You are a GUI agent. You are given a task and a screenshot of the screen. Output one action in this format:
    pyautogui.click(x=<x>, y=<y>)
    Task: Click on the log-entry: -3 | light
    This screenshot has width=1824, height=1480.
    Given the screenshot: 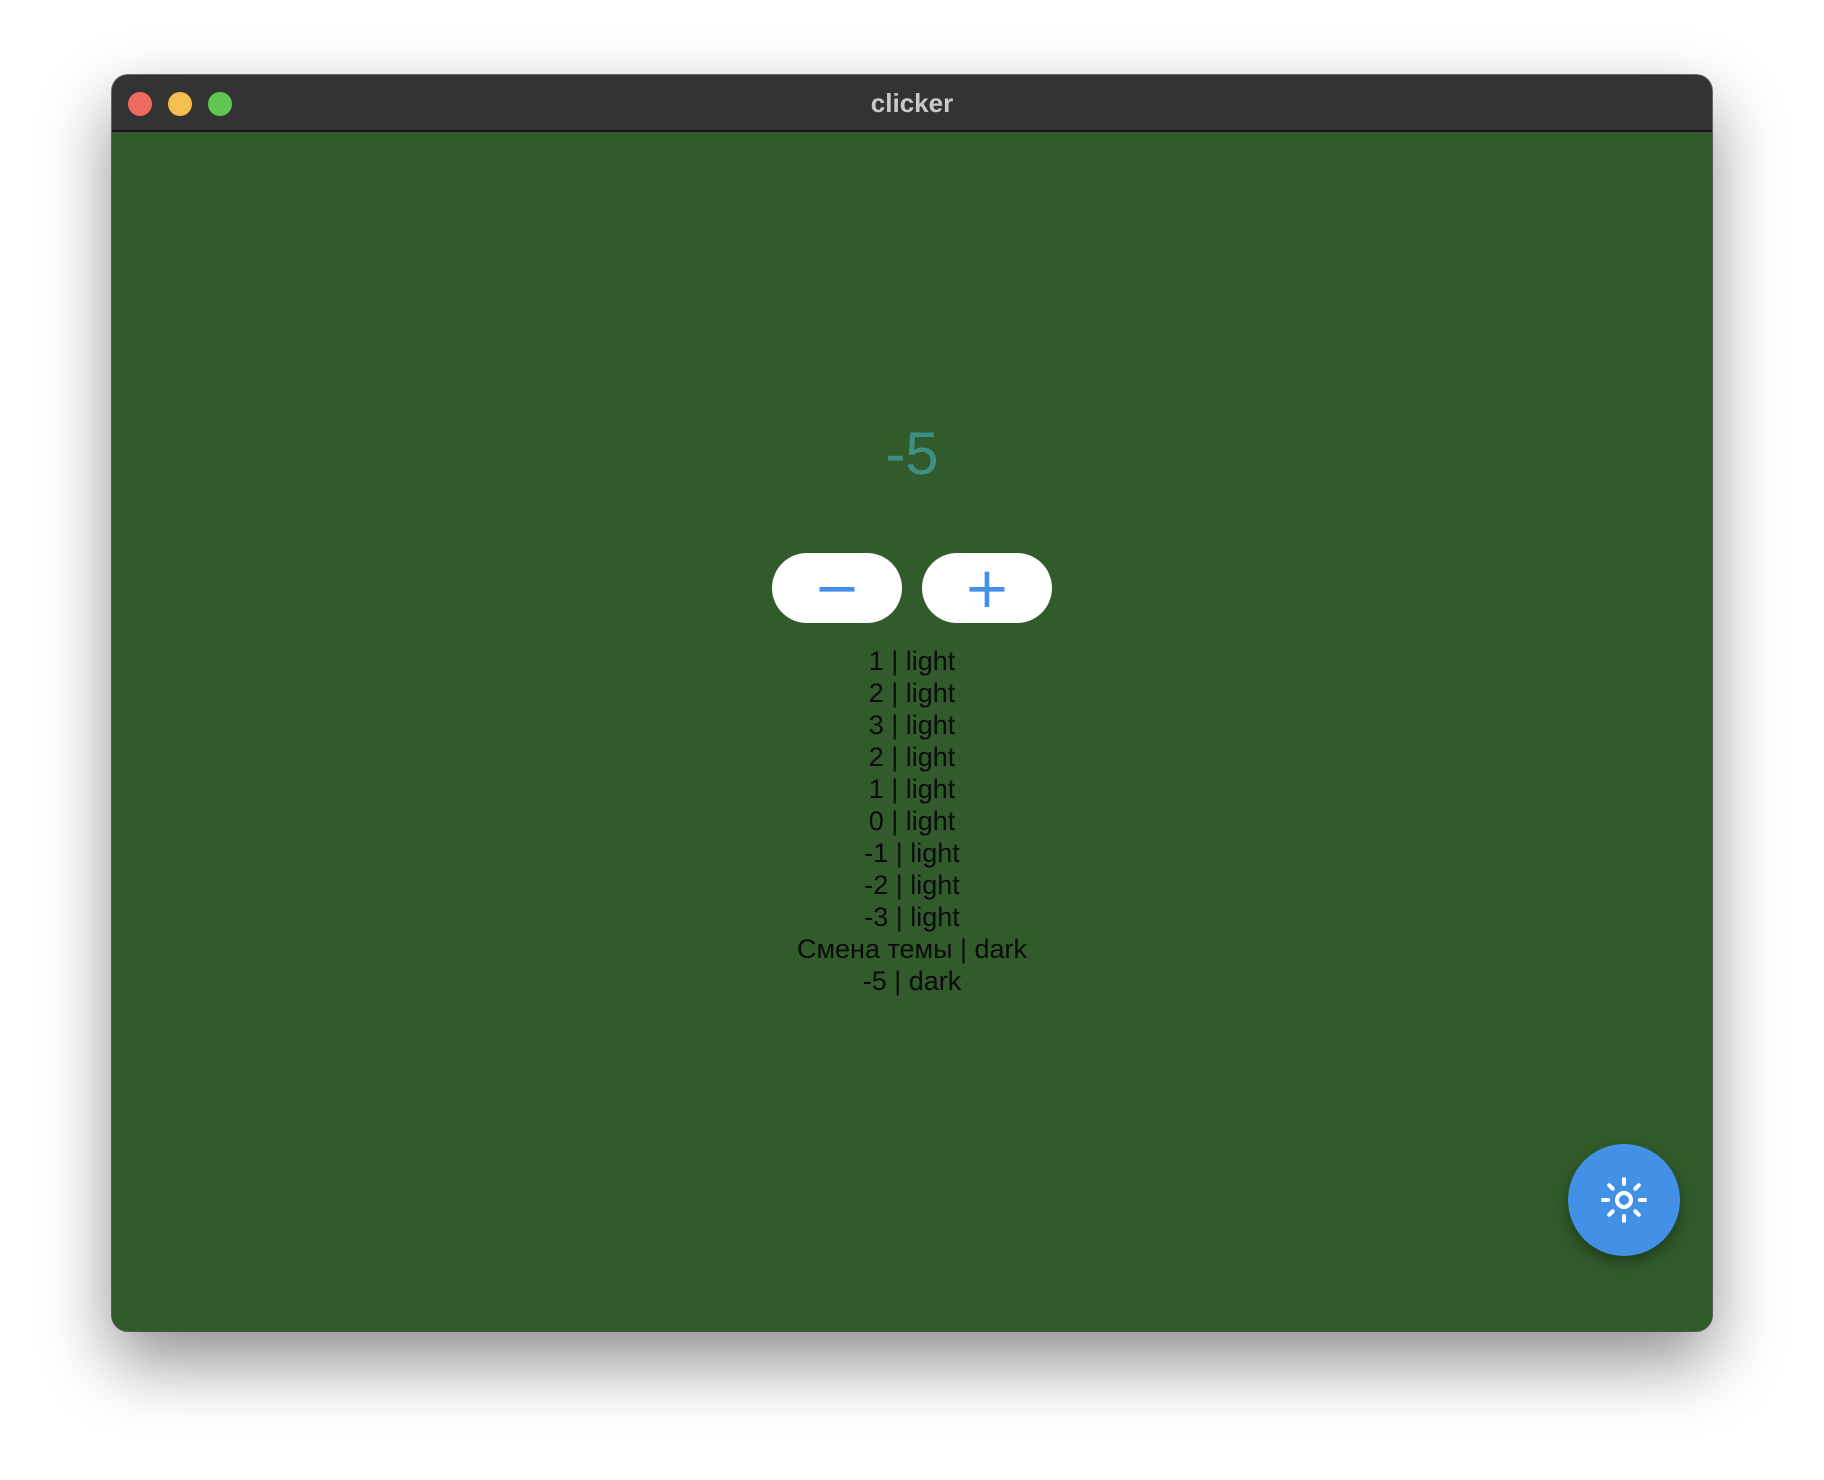 What is the action you would take?
    pyautogui.click(x=912, y=917)
    